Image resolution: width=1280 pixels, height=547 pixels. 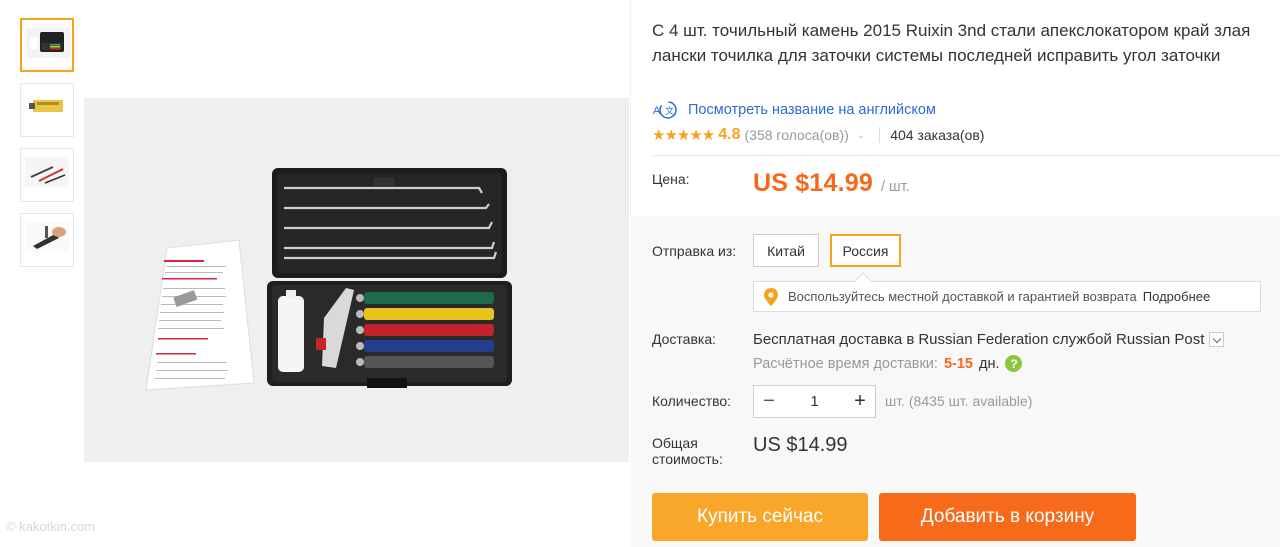 What do you see at coordinates (1014, 363) in the screenshot?
I see `help-icon: ?` at bounding box center [1014, 363].